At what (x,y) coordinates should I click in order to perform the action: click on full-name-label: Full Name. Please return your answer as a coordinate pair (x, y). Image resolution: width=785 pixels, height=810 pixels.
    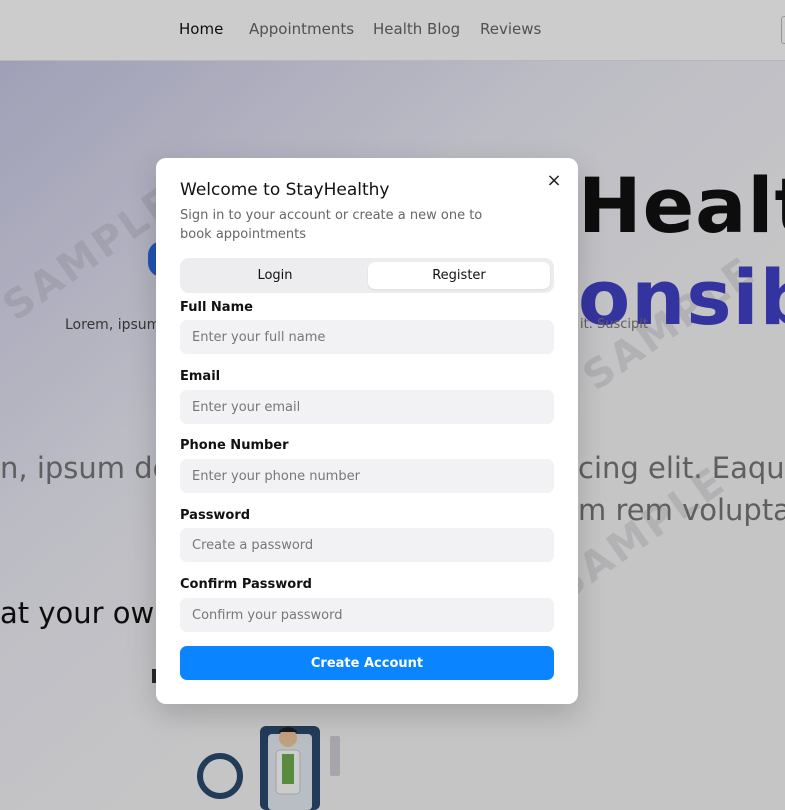
    Looking at the image, I should click on (216, 307).